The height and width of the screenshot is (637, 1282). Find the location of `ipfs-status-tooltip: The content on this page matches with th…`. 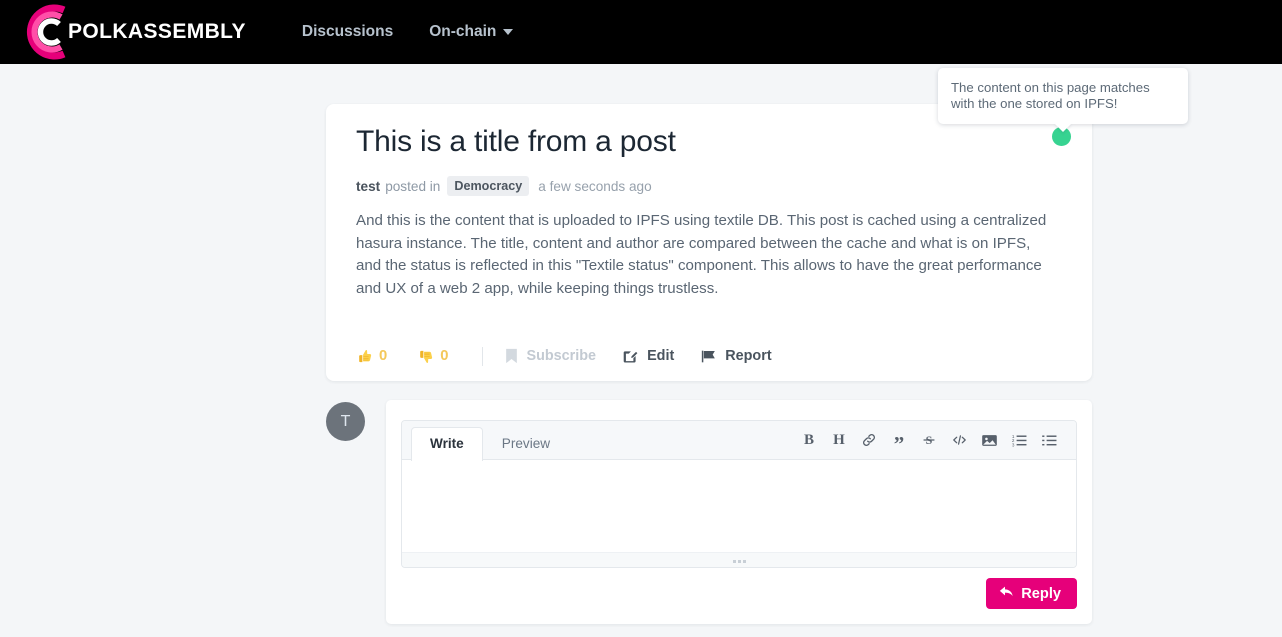

ipfs-status-tooltip: The content on this page matches with th… is located at coordinates (1063, 96).